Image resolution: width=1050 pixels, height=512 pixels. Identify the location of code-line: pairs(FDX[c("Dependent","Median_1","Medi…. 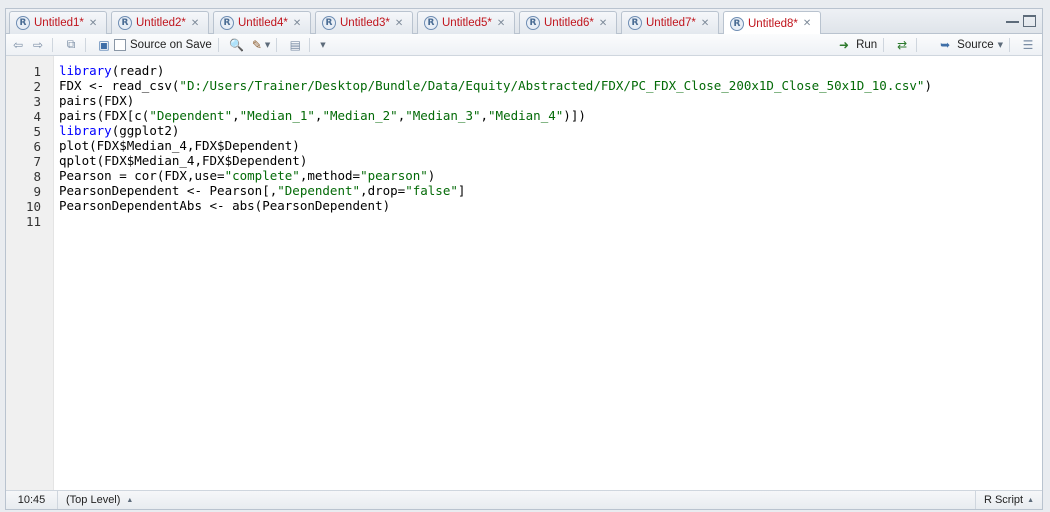
(322, 115).